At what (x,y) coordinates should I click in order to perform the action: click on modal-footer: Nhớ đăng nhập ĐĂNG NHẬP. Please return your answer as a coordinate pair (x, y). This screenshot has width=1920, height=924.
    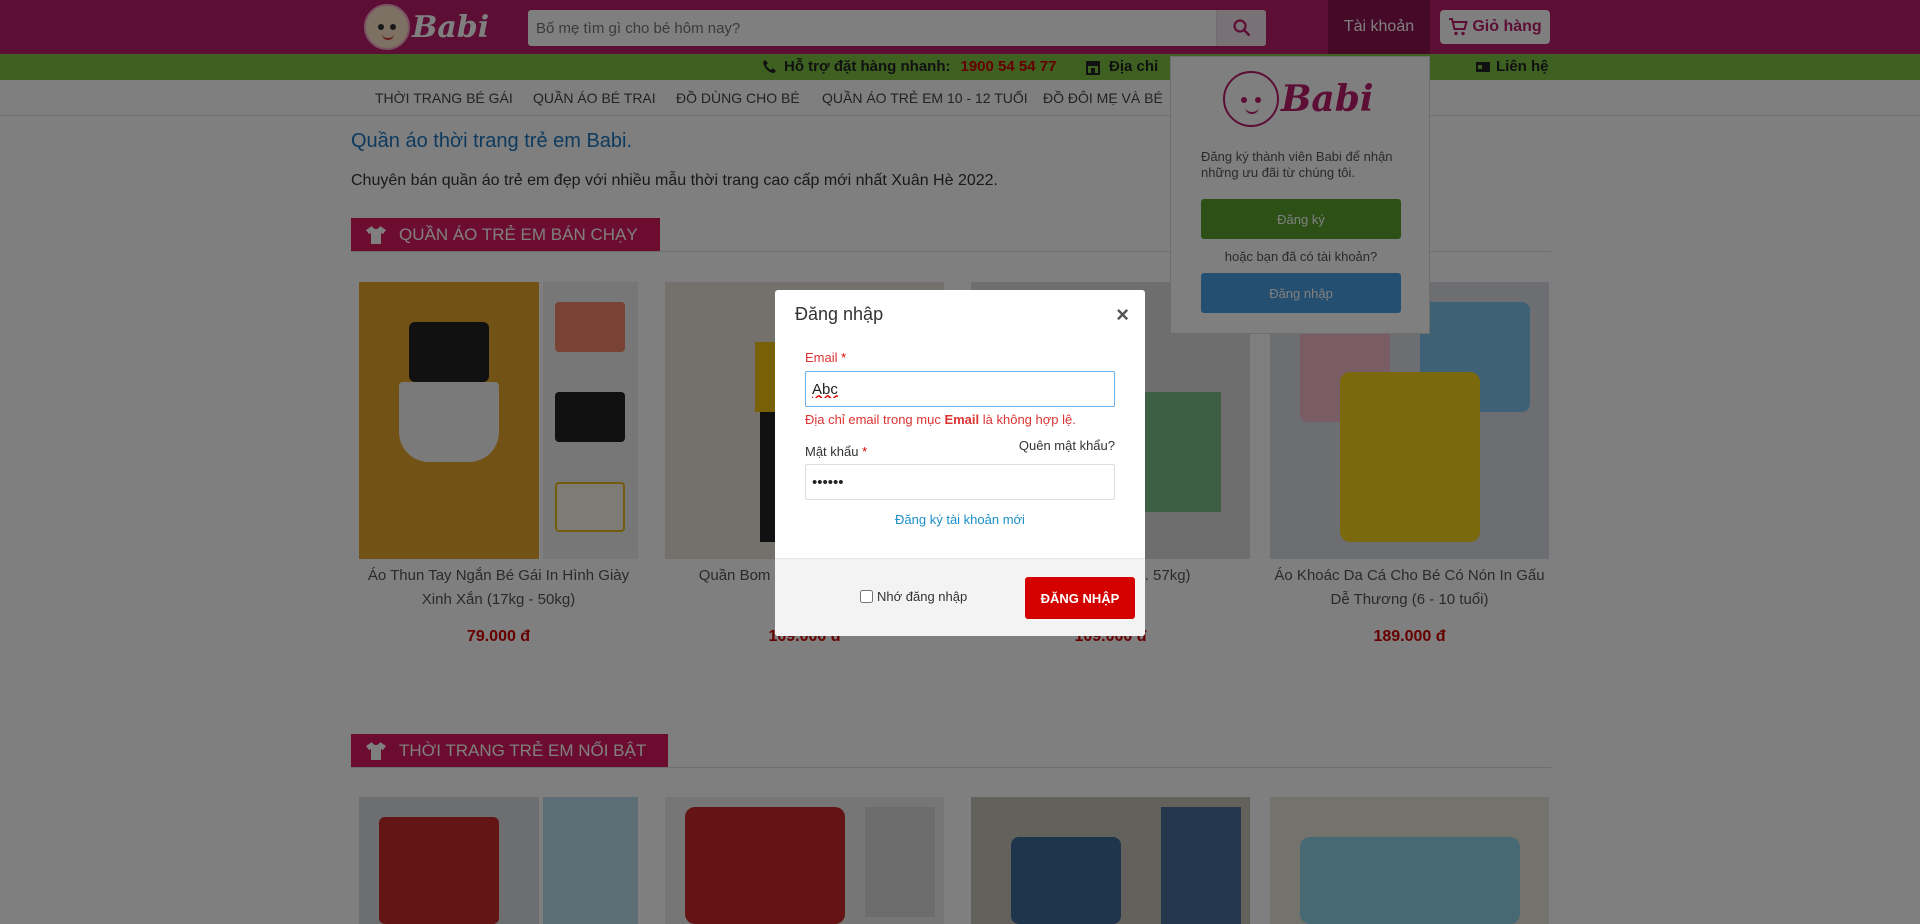
    Looking at the image, I should click on (960, 597).